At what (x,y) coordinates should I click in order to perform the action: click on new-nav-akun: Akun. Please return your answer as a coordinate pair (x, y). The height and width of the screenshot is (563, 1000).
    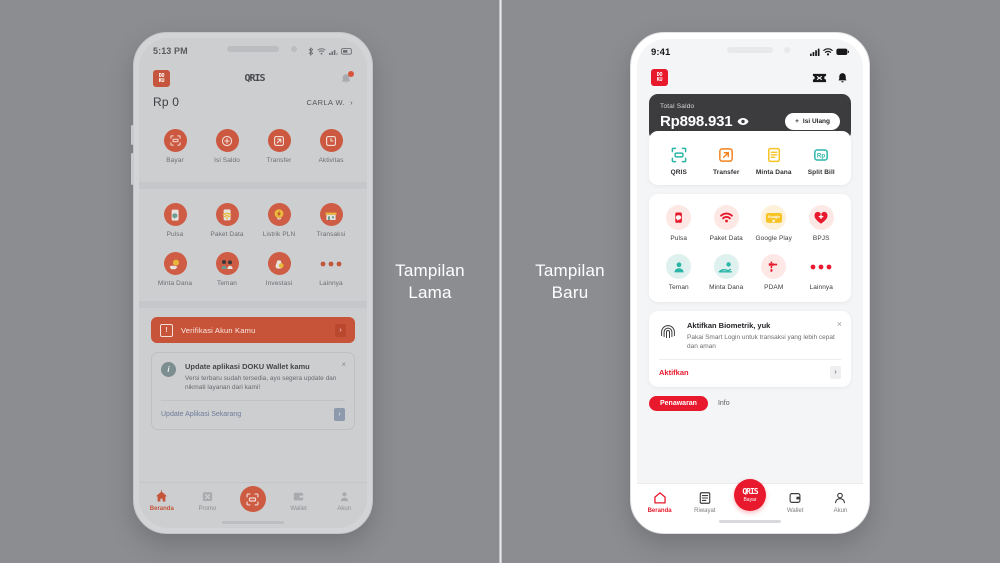
    Looking at the image, I should click on (840, 502).